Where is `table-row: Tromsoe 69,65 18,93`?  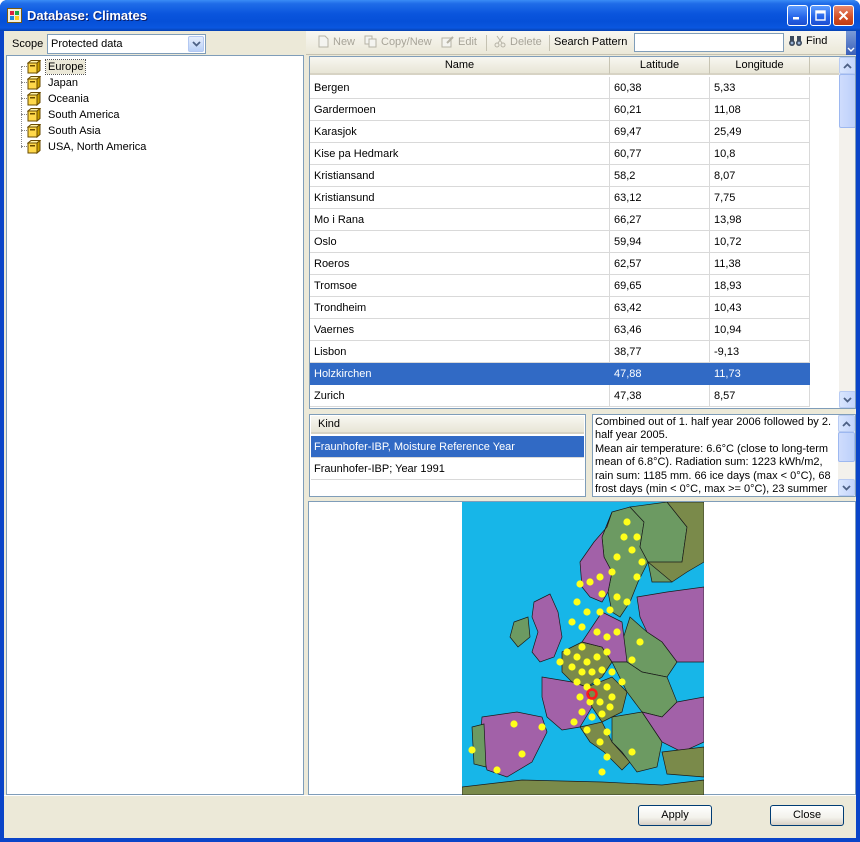
table-row: Tromsoe 69,65 18,93 is located at coordinates (560, 286).